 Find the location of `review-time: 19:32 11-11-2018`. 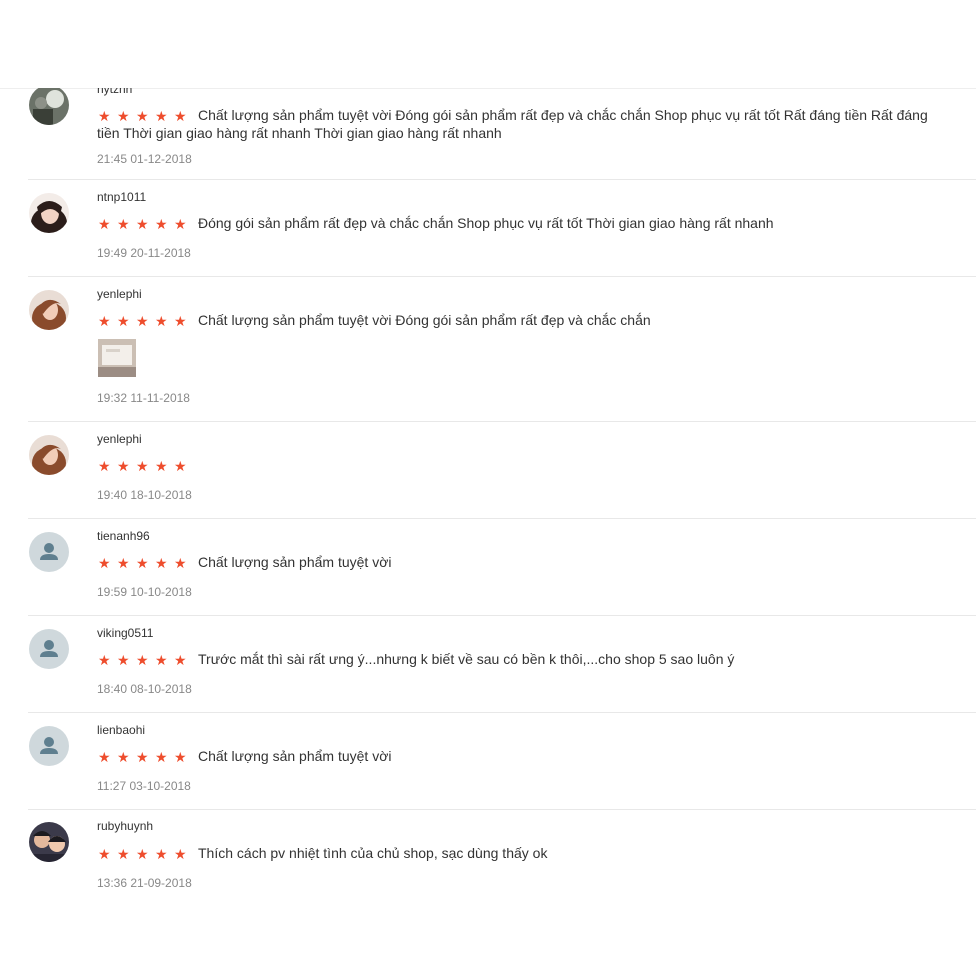

review-time: 19:32 11-11-2018 is located at coordinates (143, 398).